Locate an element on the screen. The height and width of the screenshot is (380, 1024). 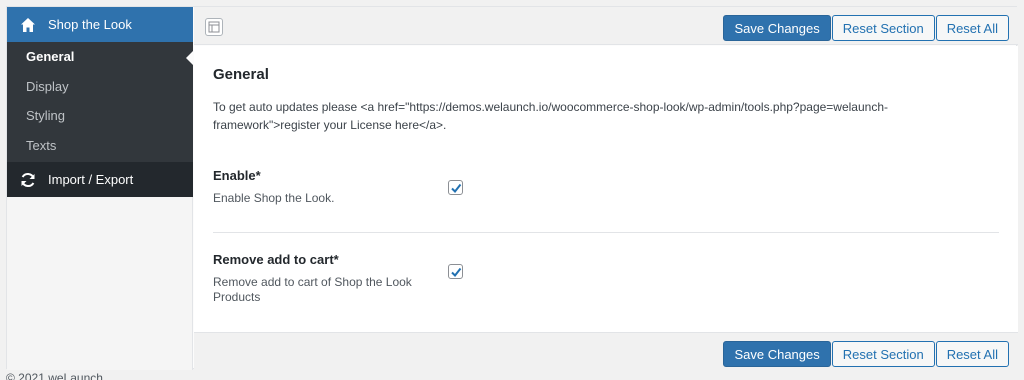
sidebar-item-label: Display is located at coordinates (47, 86).